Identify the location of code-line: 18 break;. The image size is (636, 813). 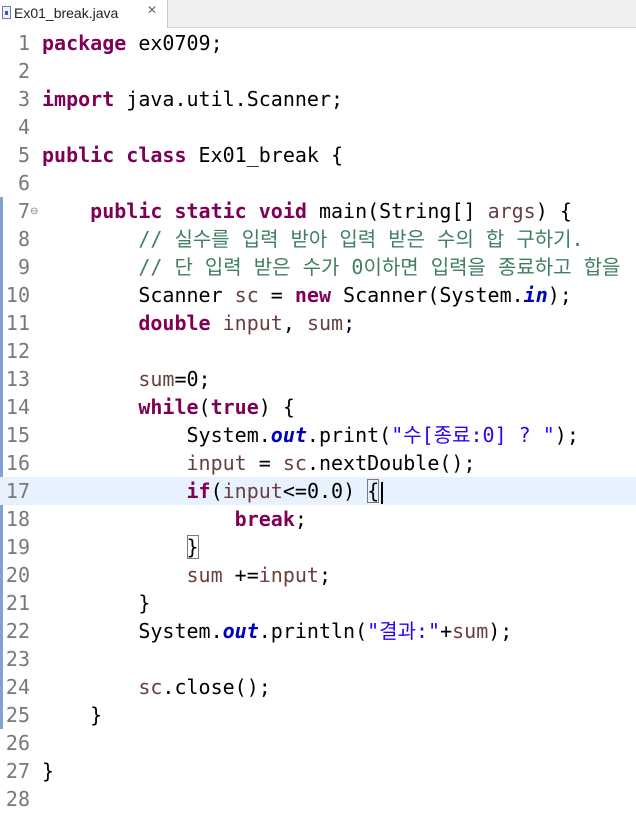
(318, 519).